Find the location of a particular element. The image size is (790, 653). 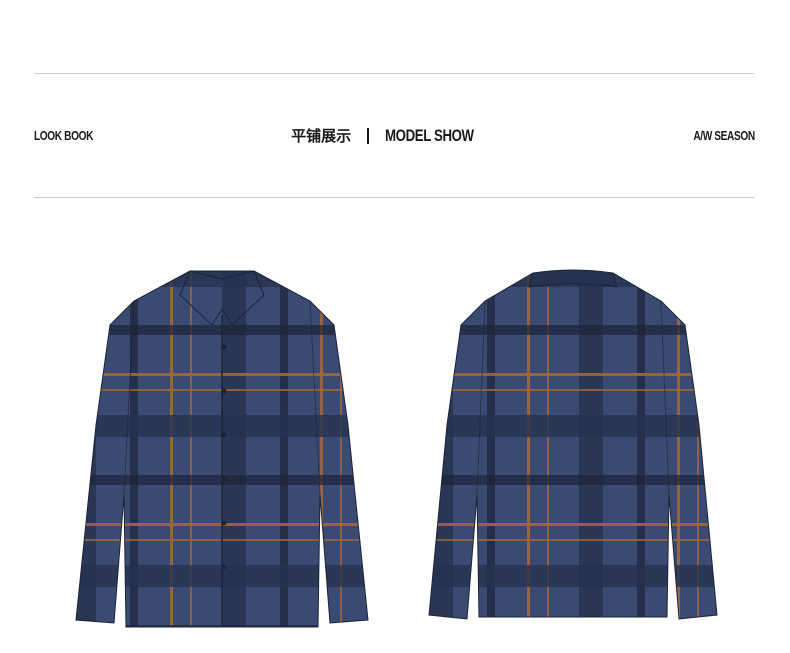

top-divider is located at coordinates (394, 73).